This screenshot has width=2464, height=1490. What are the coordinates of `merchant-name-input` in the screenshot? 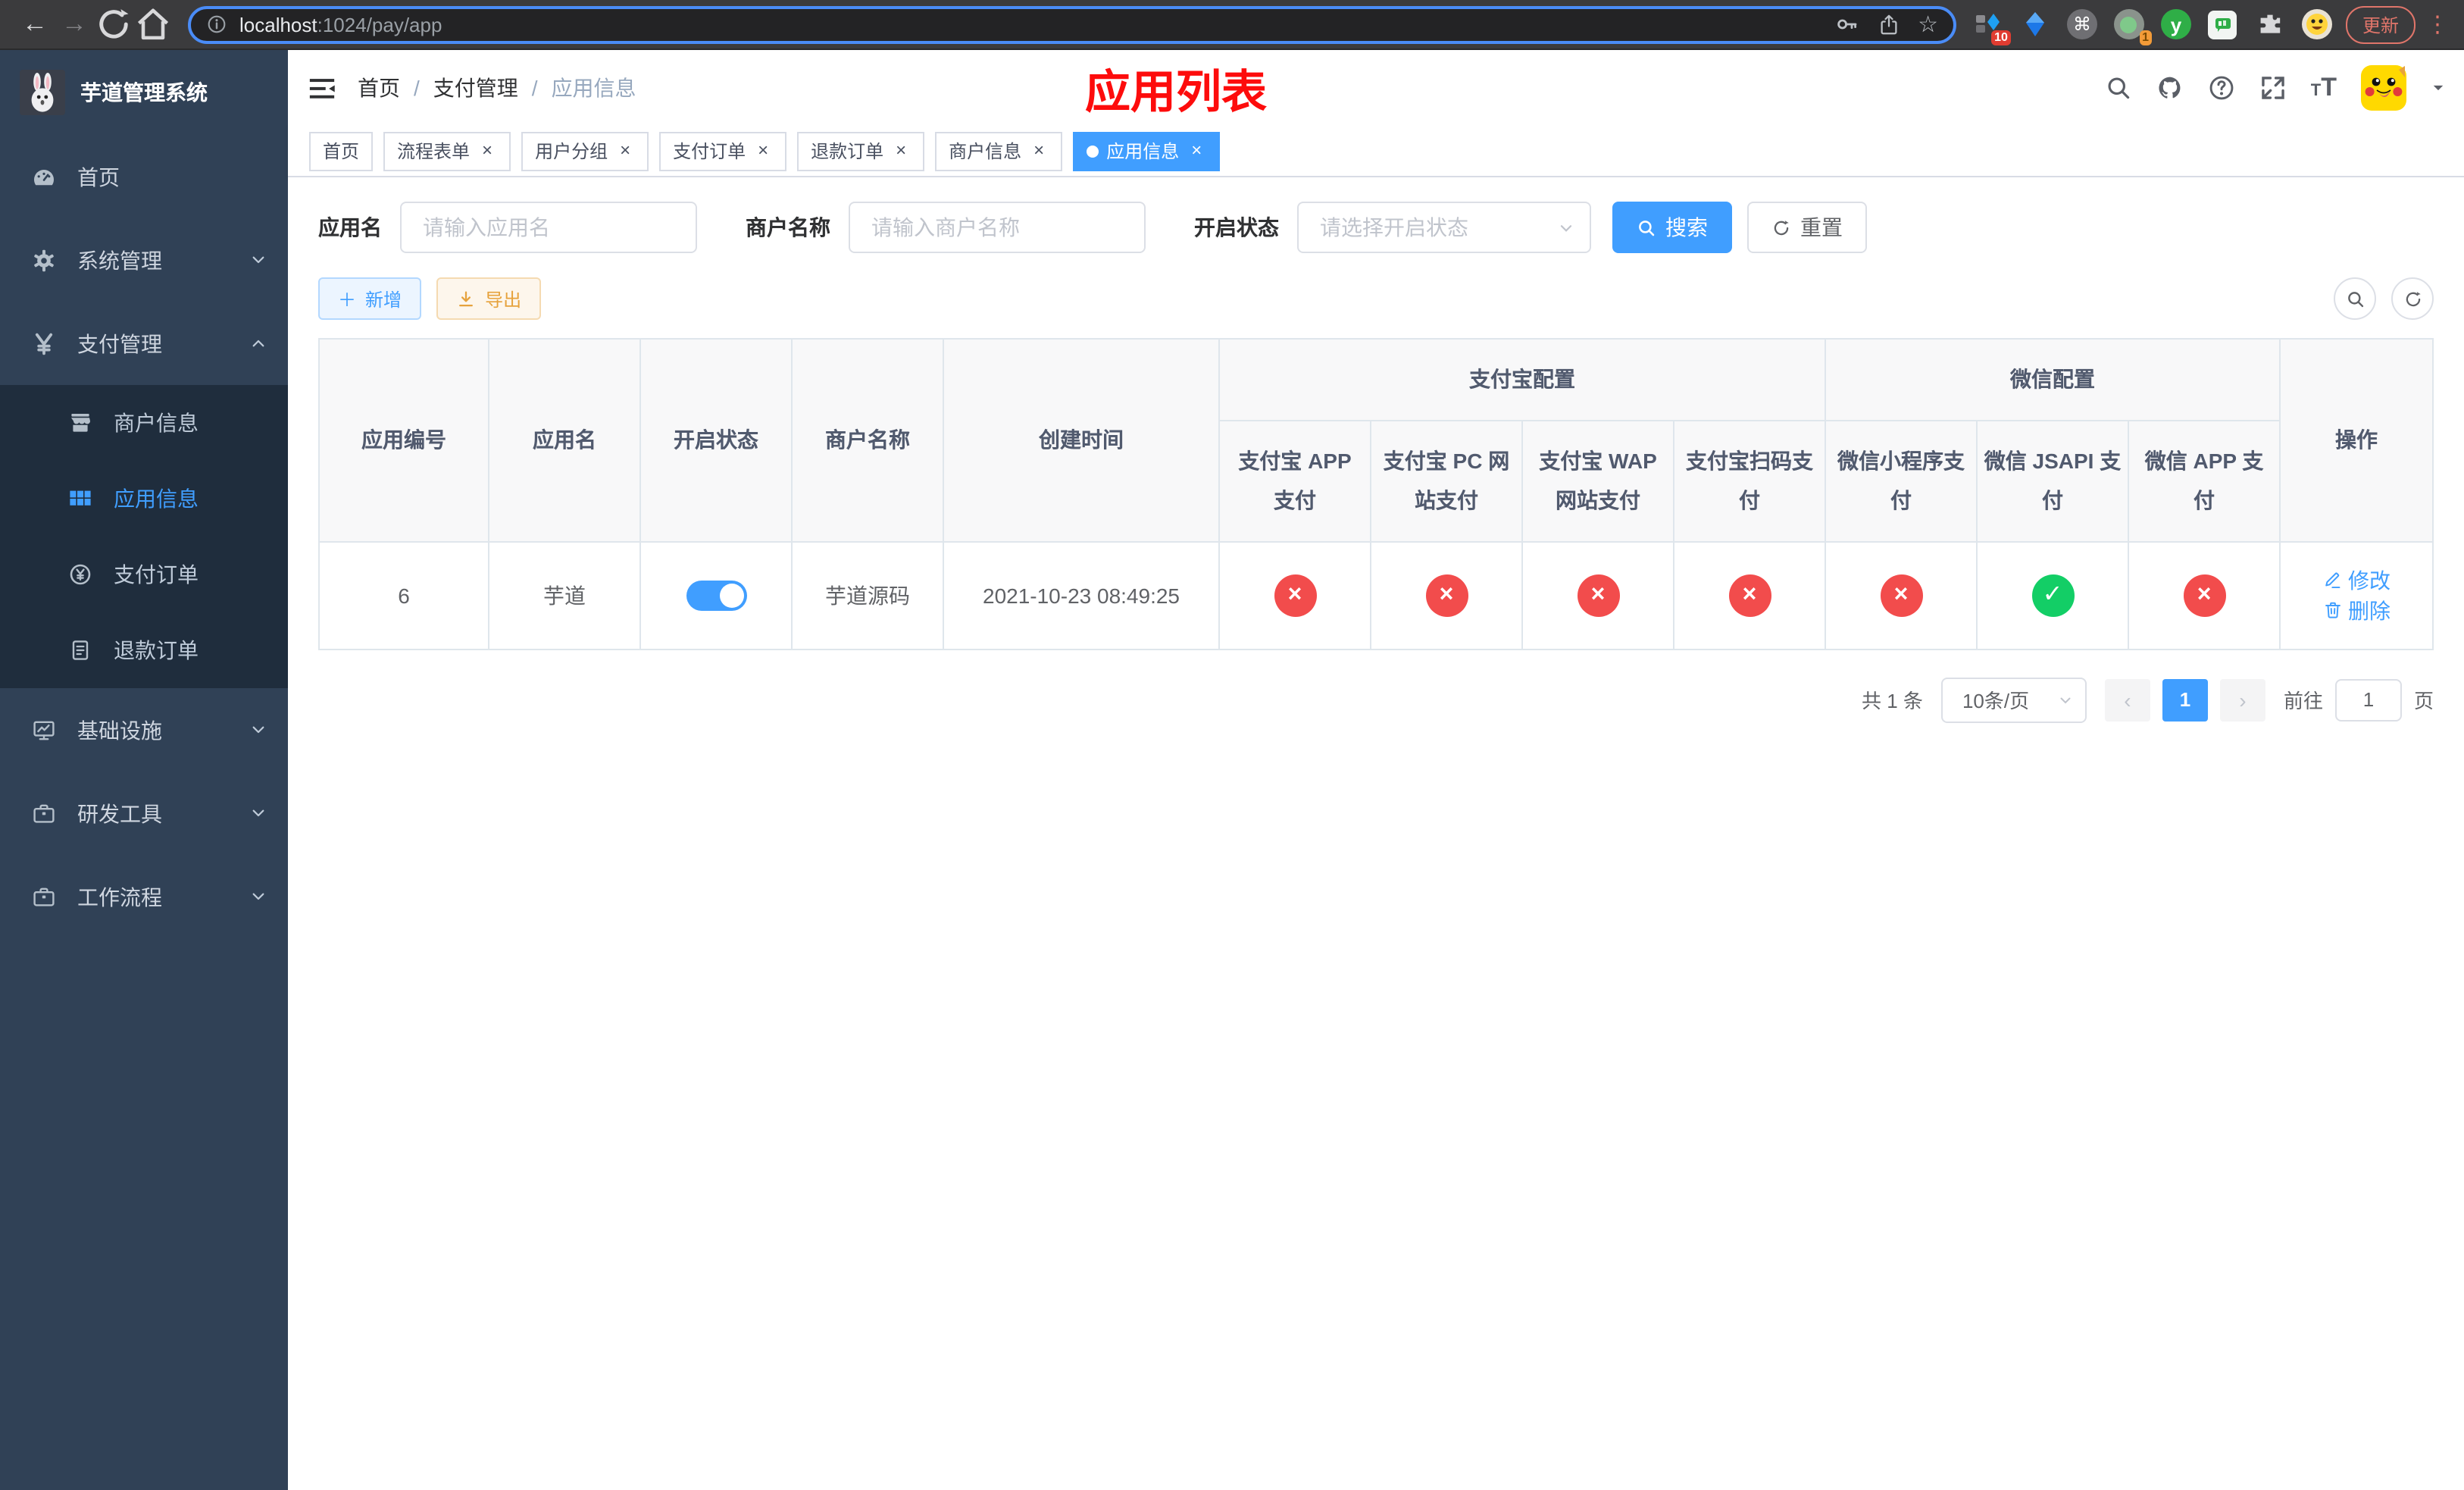 It's located at (997, 227).